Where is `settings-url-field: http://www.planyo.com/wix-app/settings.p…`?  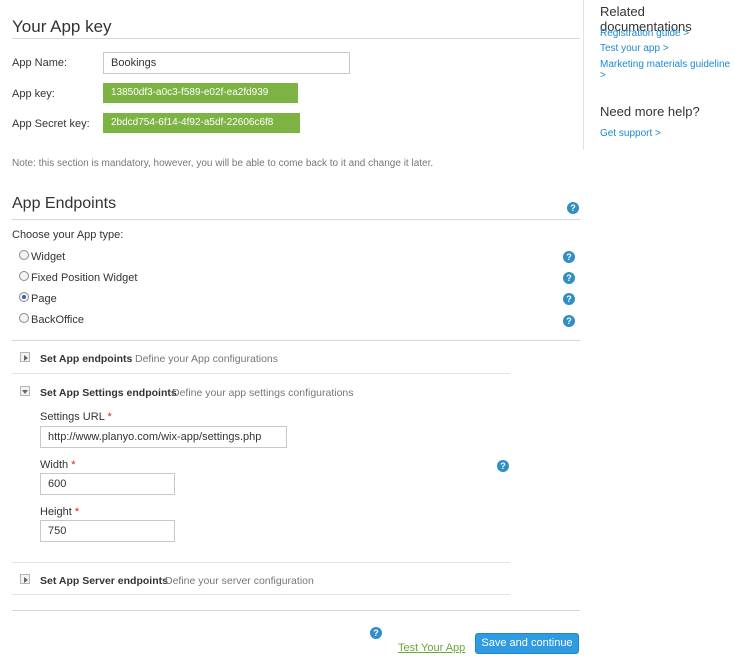
settings-url-field: http://www.planyo.com/wix-app/settings.p… is located at coordinates (163, 437).